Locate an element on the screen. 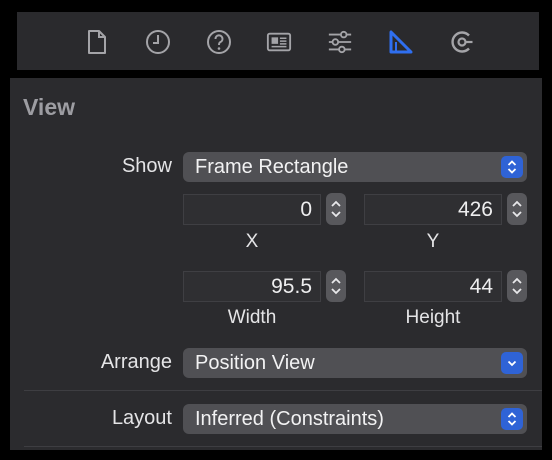 Image resolution: width=552 pixels, height=460 pixels. show-label: Show is located at coordinates (146, 166).